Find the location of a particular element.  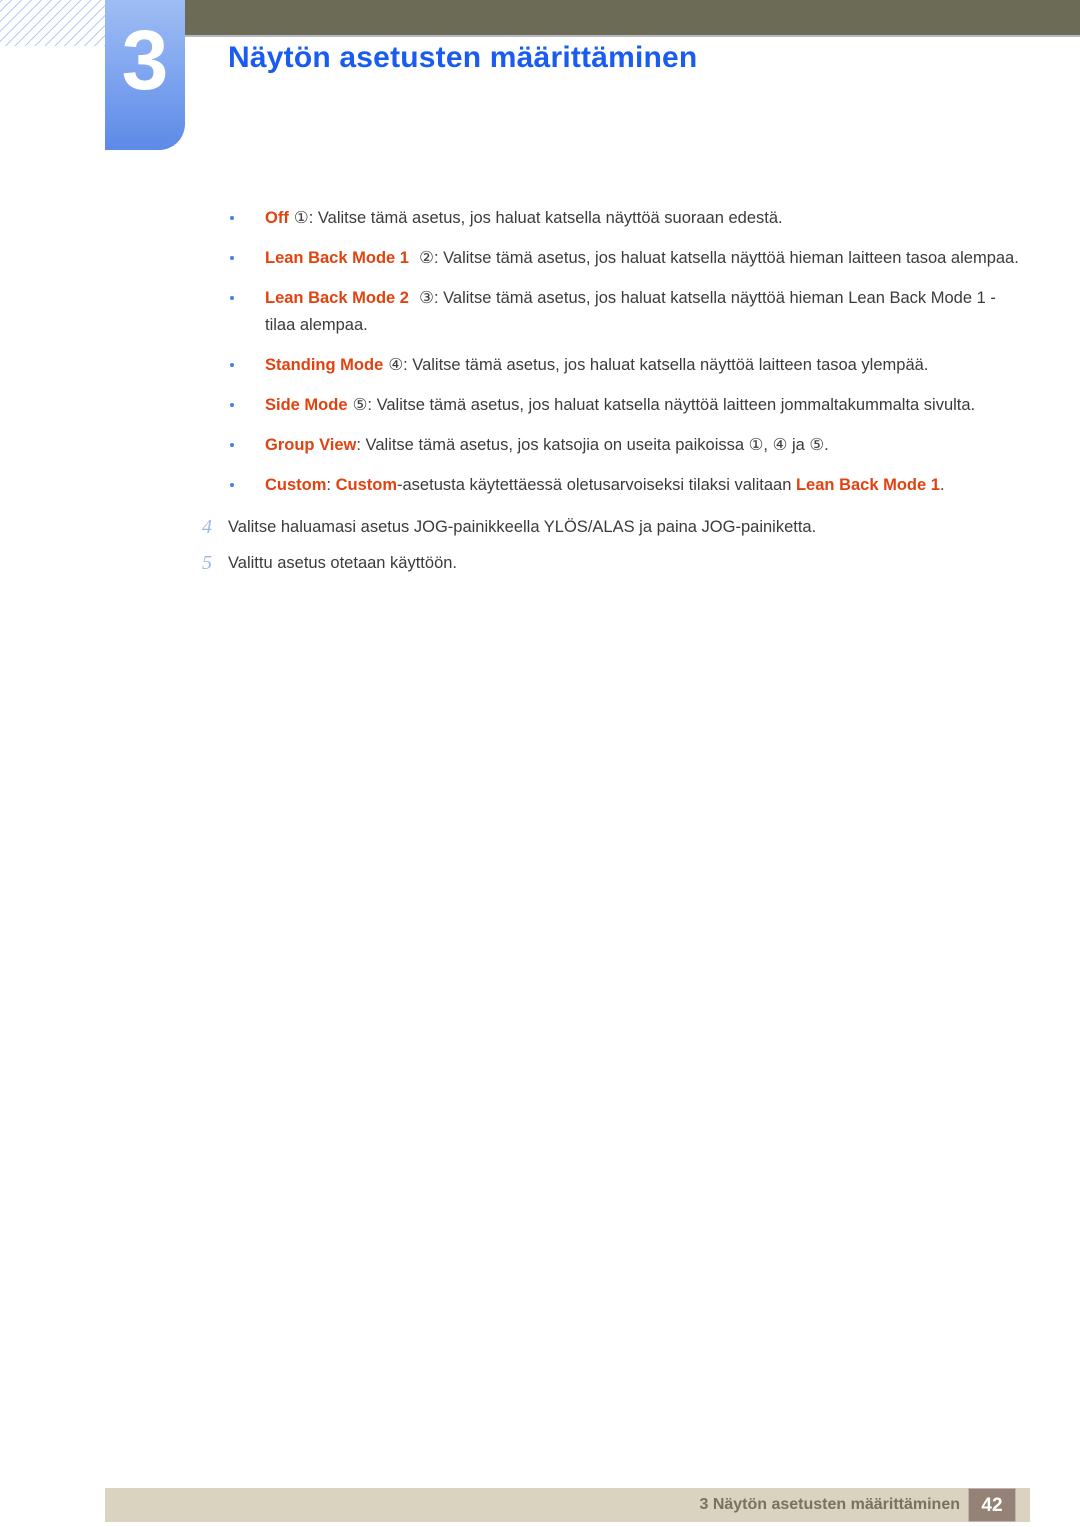

header-bar-shadow is located at coordinates (592, 36).